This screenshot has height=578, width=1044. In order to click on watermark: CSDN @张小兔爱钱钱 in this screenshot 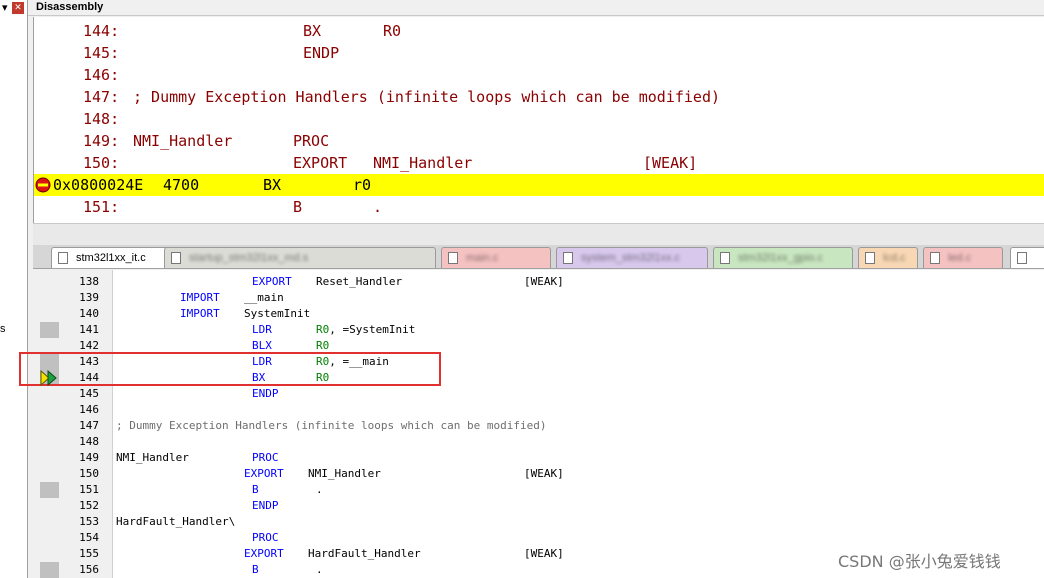, I will do `click(919, 561)`.